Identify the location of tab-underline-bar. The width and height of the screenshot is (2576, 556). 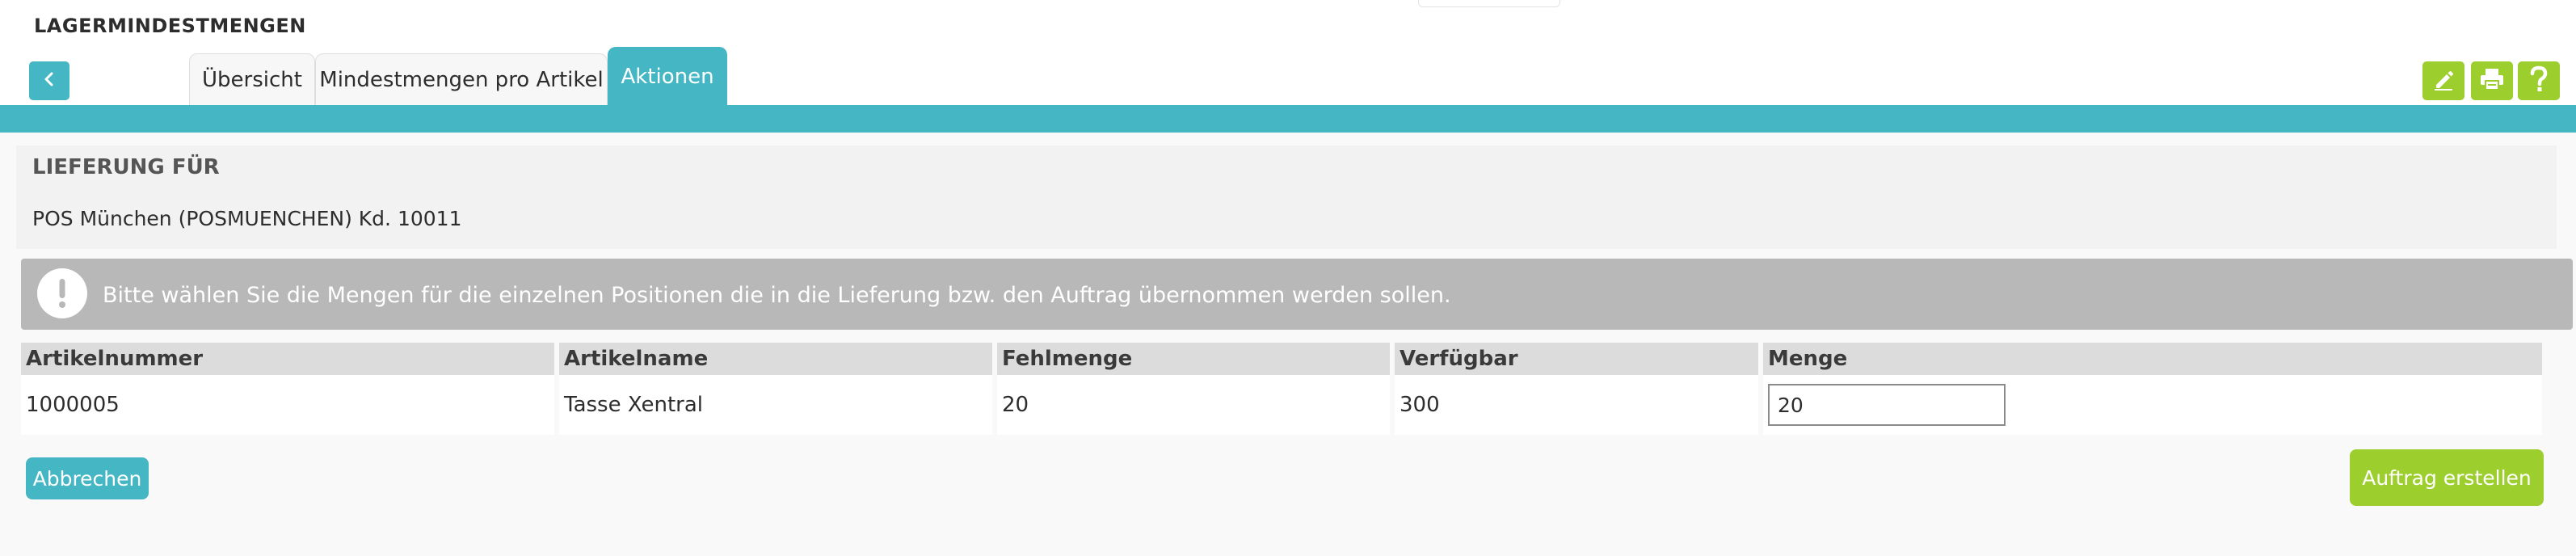
(1288, 119).